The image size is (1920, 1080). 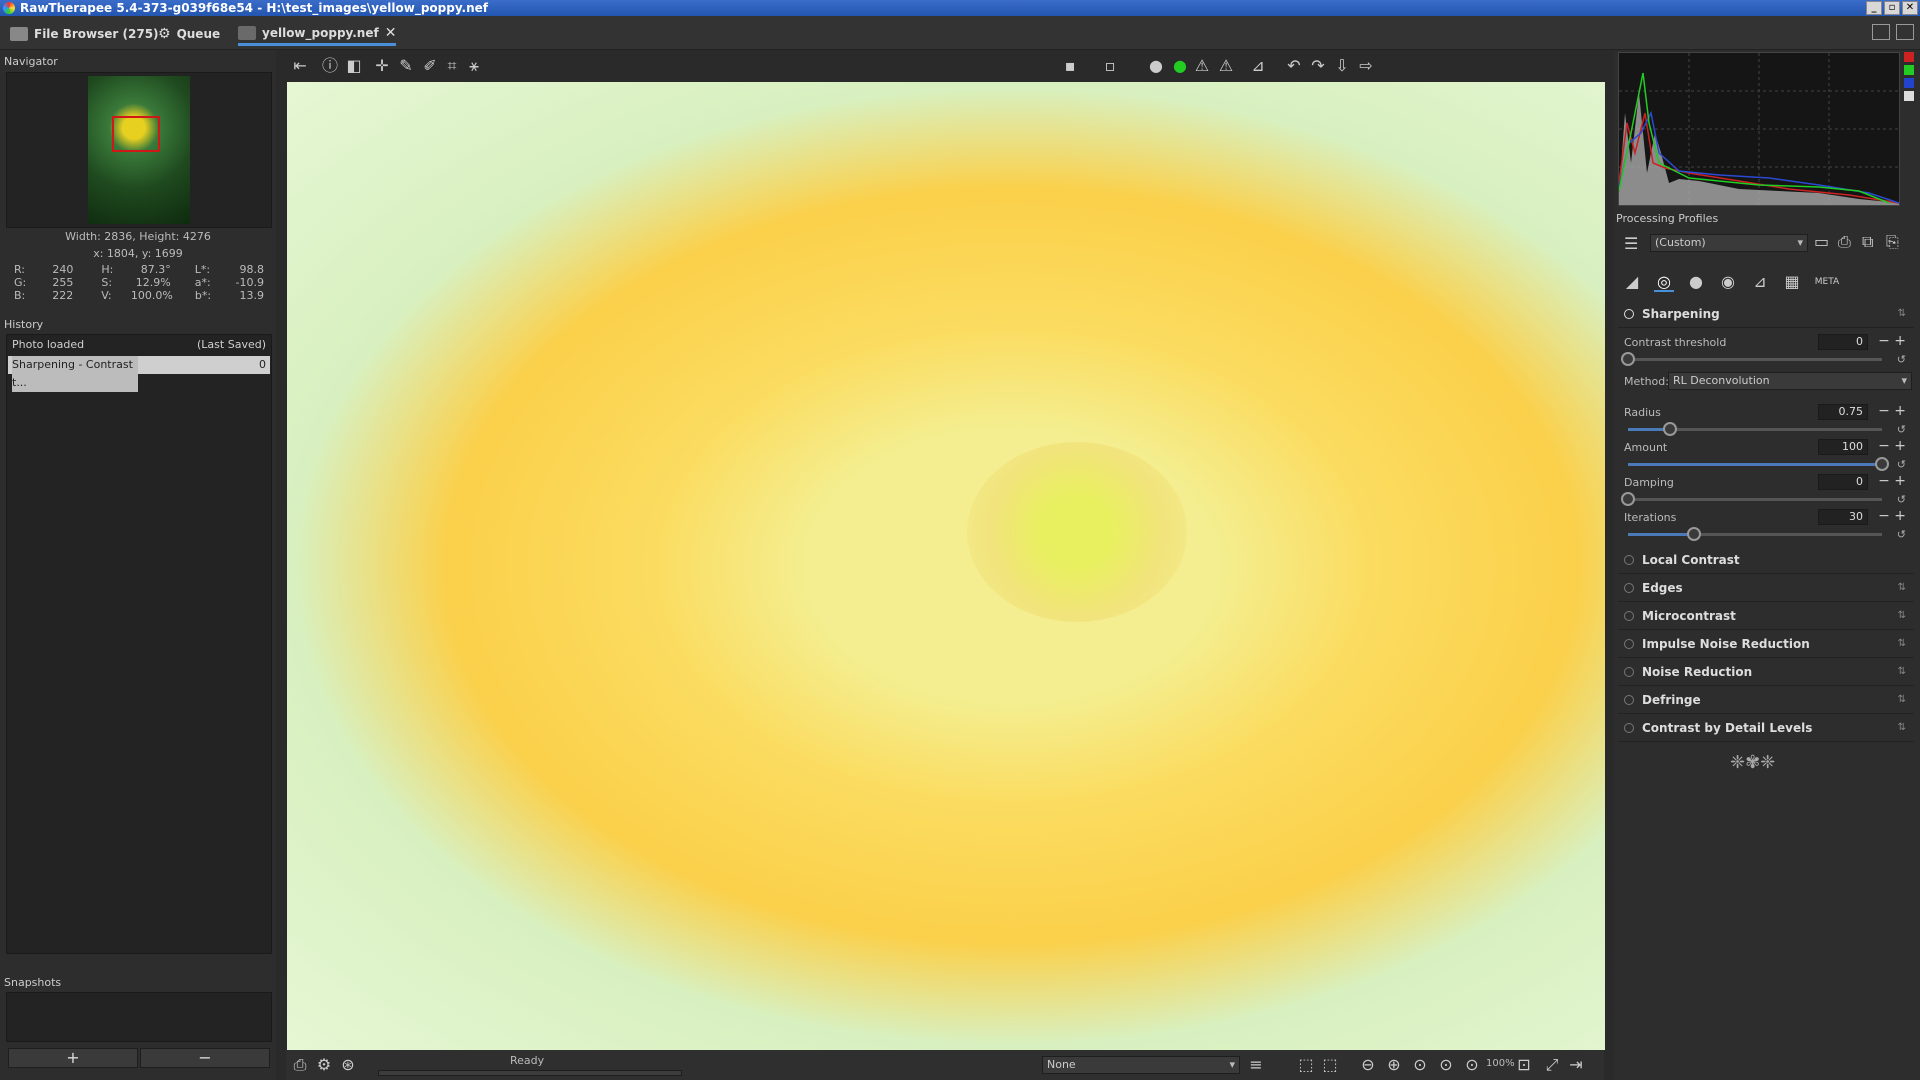 I want to click on history-list, so click(x=139, y=644).